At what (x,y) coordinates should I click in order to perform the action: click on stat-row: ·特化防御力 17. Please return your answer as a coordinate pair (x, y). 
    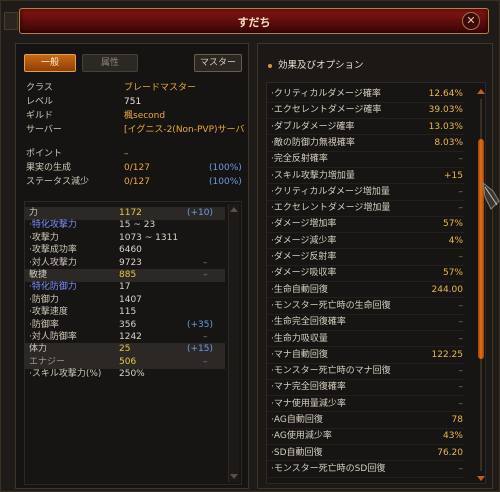
    Looking at the image, I should click on (125, 287).